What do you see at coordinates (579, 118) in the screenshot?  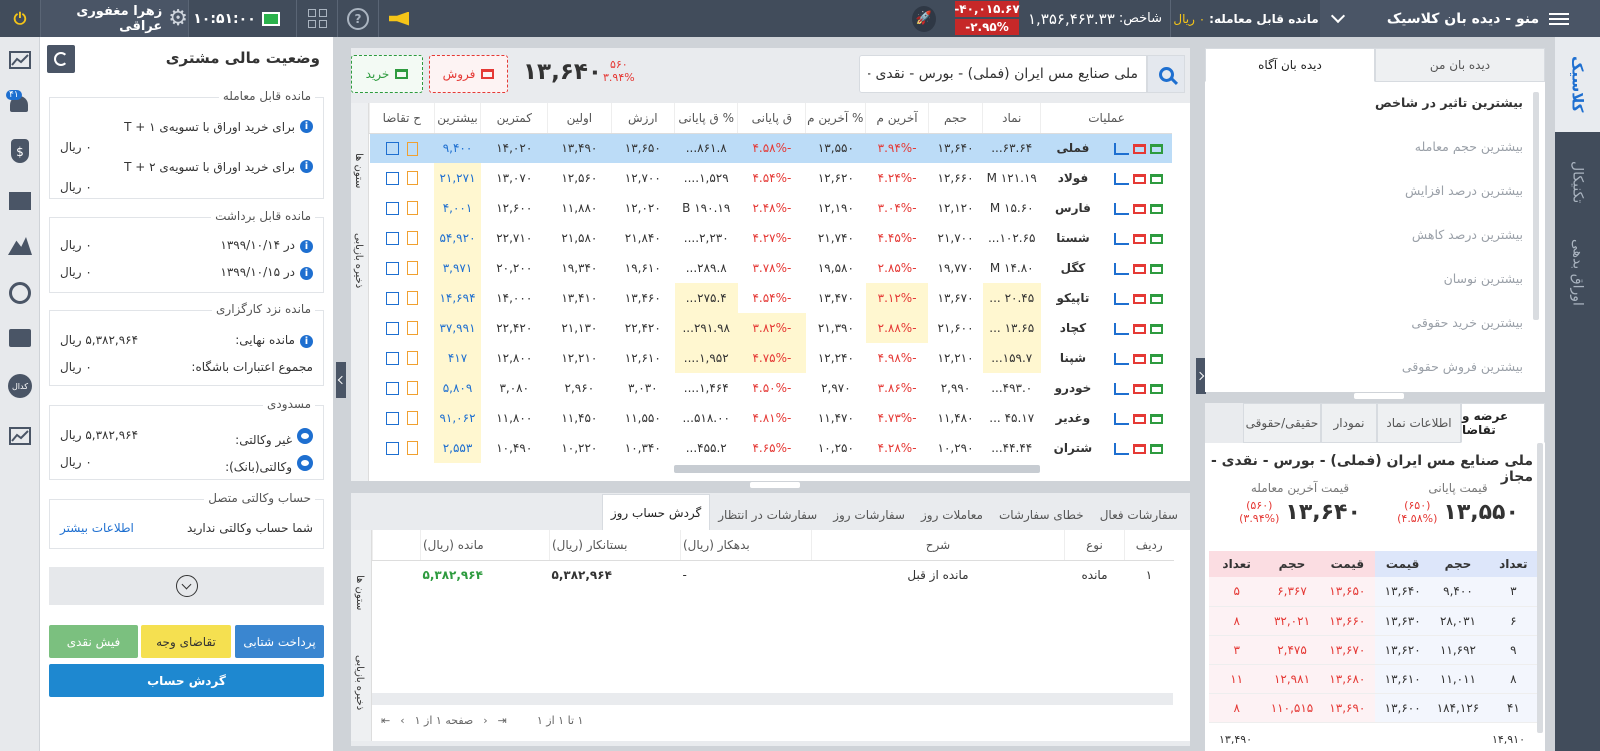 I see `column-header: اولین` at bounding box center [579, 118].